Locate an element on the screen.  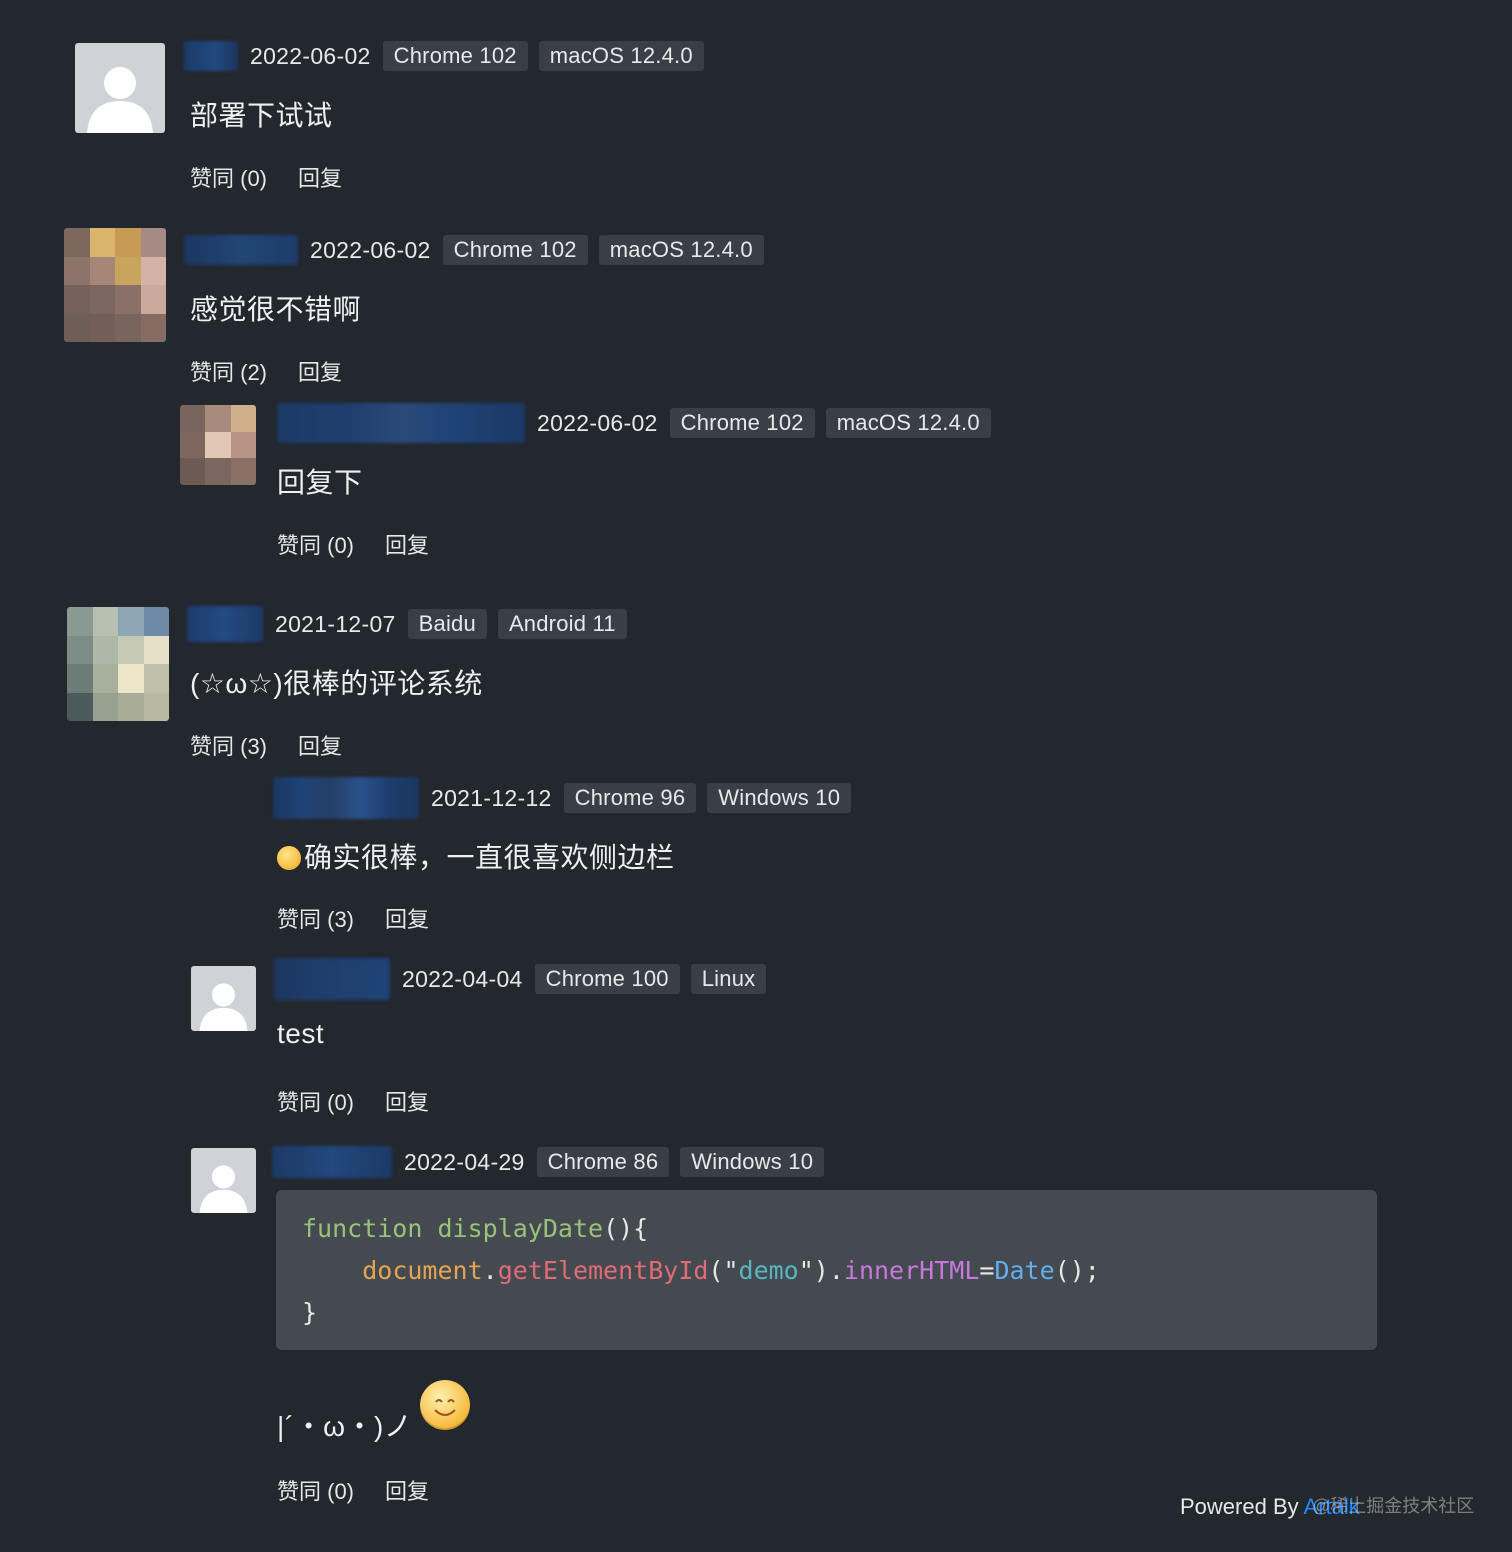
like-button: 赞同 (2) is located at coordinates (228, 371).